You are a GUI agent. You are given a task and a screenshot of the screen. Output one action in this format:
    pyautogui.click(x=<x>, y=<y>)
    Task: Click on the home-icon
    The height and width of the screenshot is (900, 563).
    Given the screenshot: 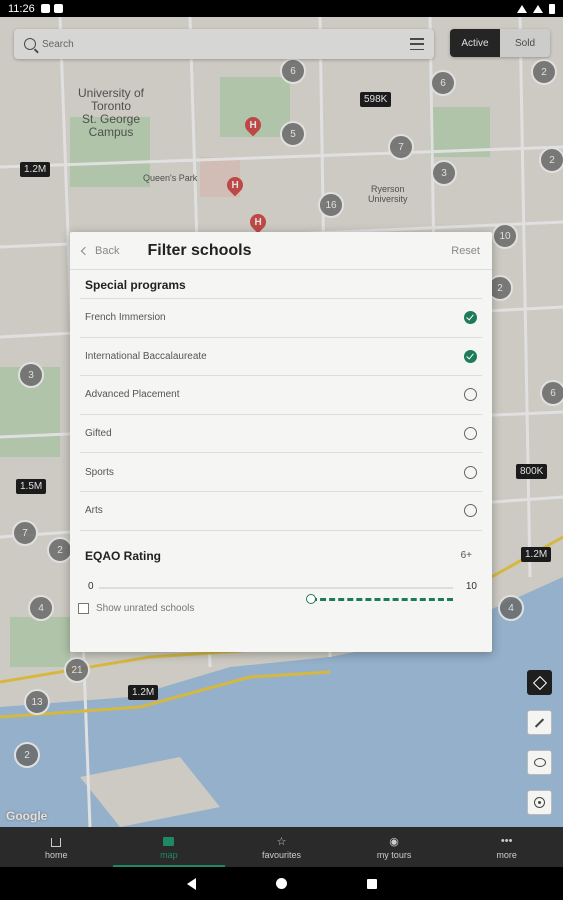 What is the action you would take?
    pyautogui.click(x=56, y=841)
    